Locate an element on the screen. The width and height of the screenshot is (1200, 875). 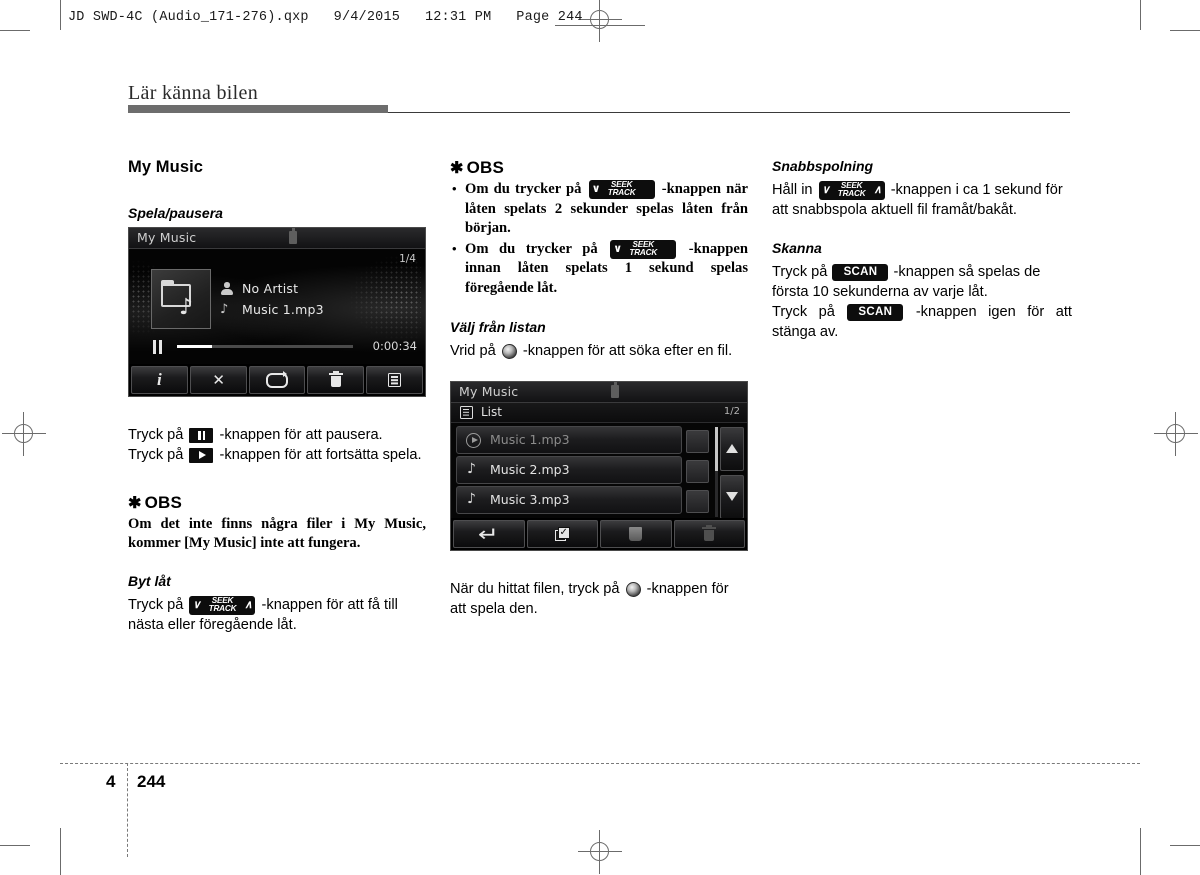
play-instruction-prefix: Tryck på is located at coordinates (156, 455).